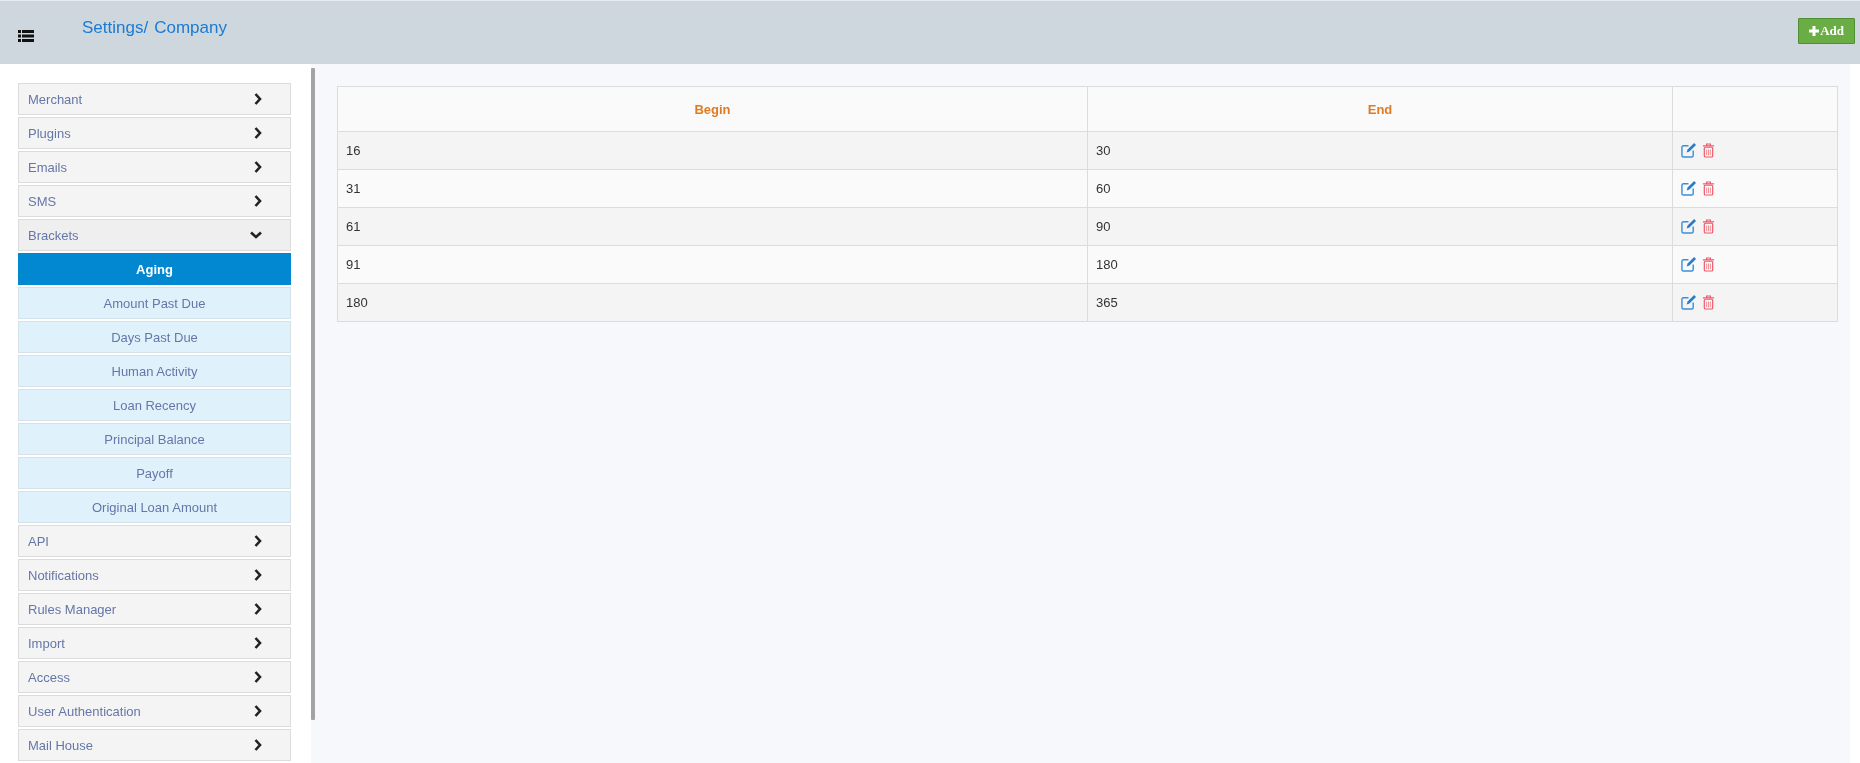 The image size is (1860, 763). I want to click on sidebar-item: Emails, so click(154, 167).